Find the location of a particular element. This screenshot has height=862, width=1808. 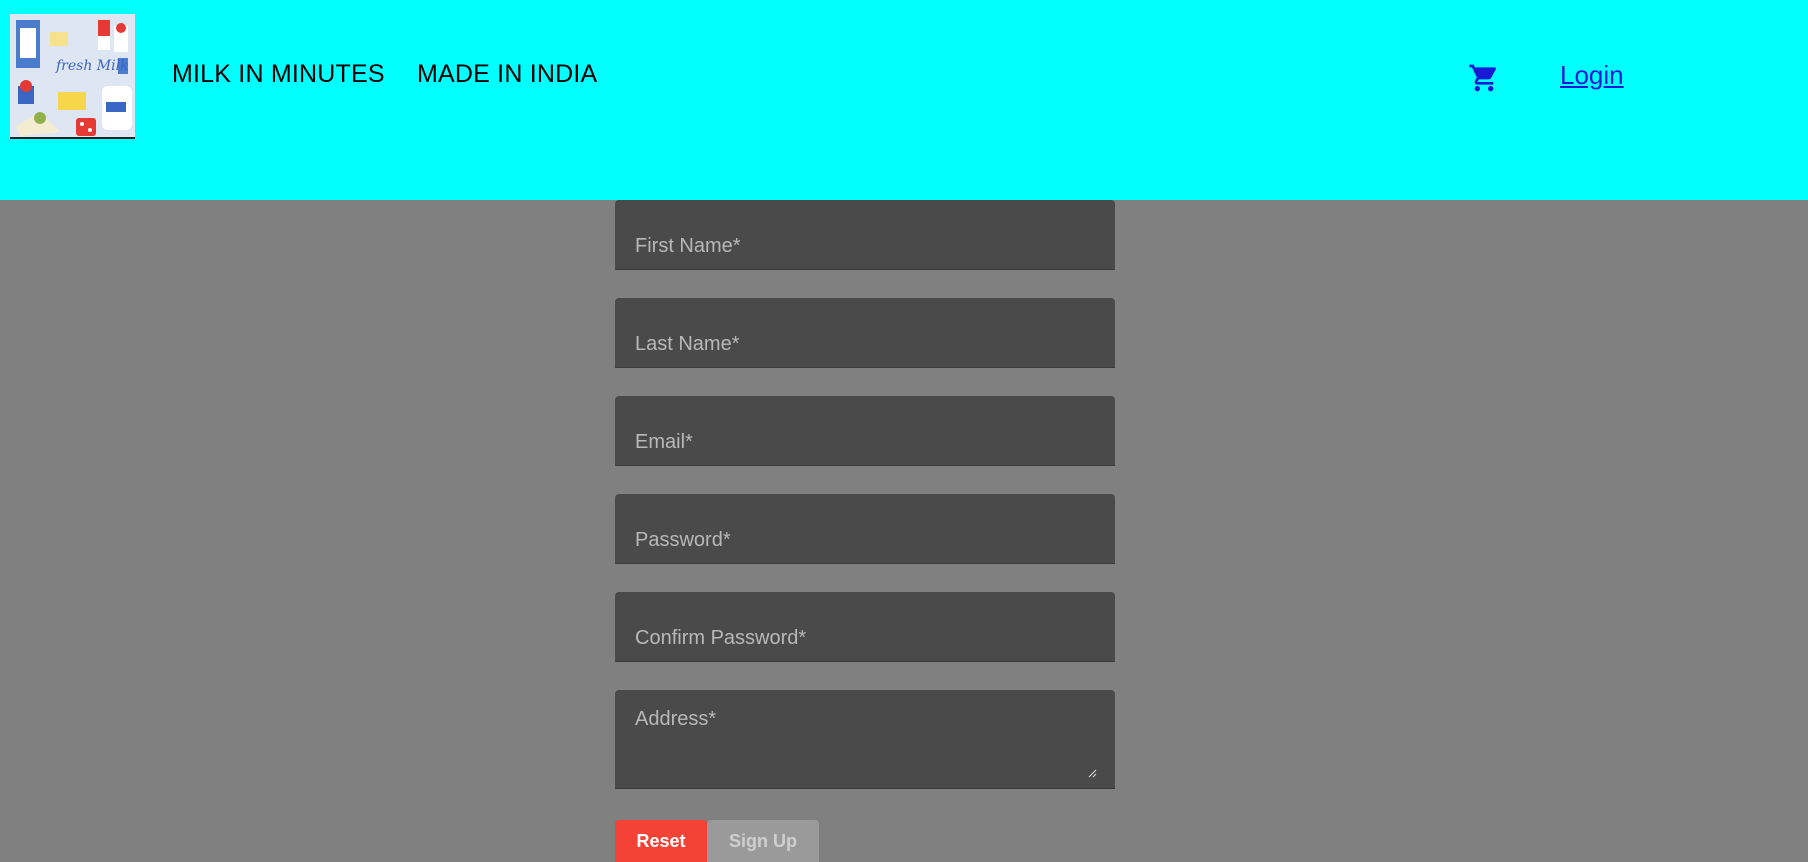

confirm-password-field is located at coordinates (865, 627).